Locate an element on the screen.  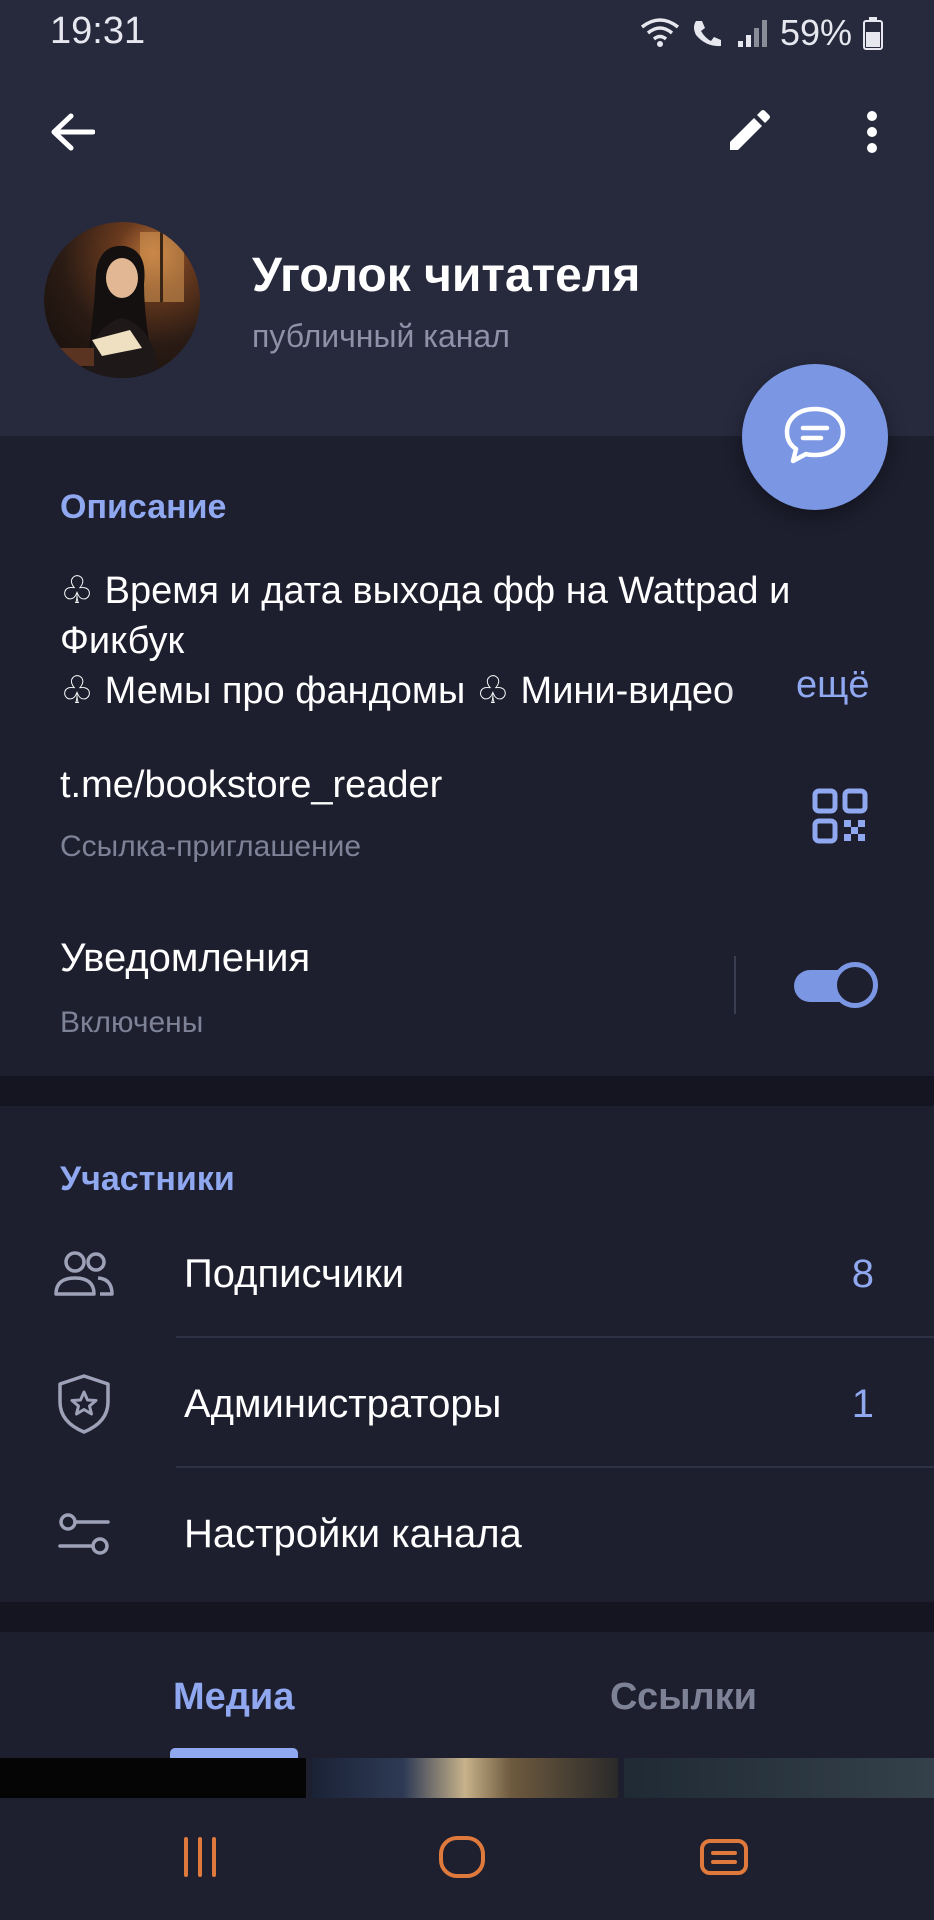
subscribers-label: Подписчики is located at coordinates (294, 1274).